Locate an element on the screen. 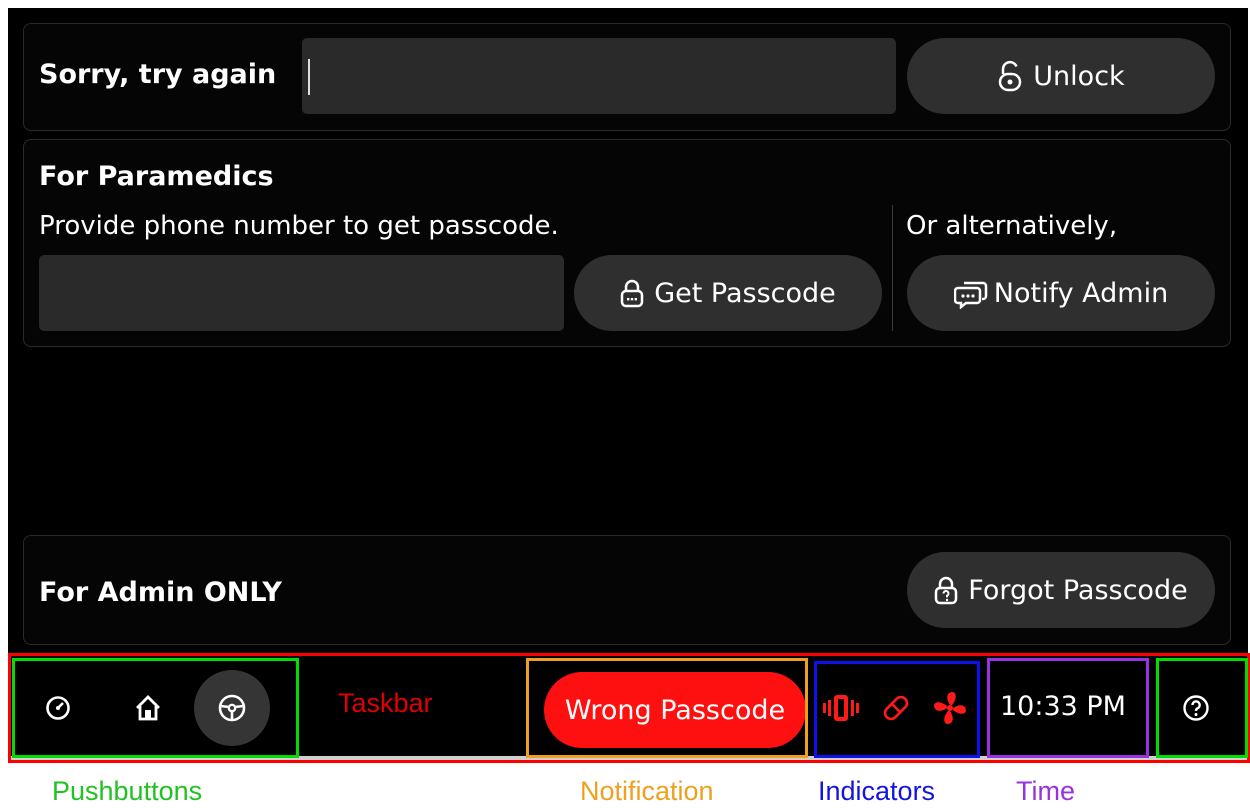 Image resolution: width=1250 pixels, height=809 pixels. notification-frame is located at coordinates (667, 708).